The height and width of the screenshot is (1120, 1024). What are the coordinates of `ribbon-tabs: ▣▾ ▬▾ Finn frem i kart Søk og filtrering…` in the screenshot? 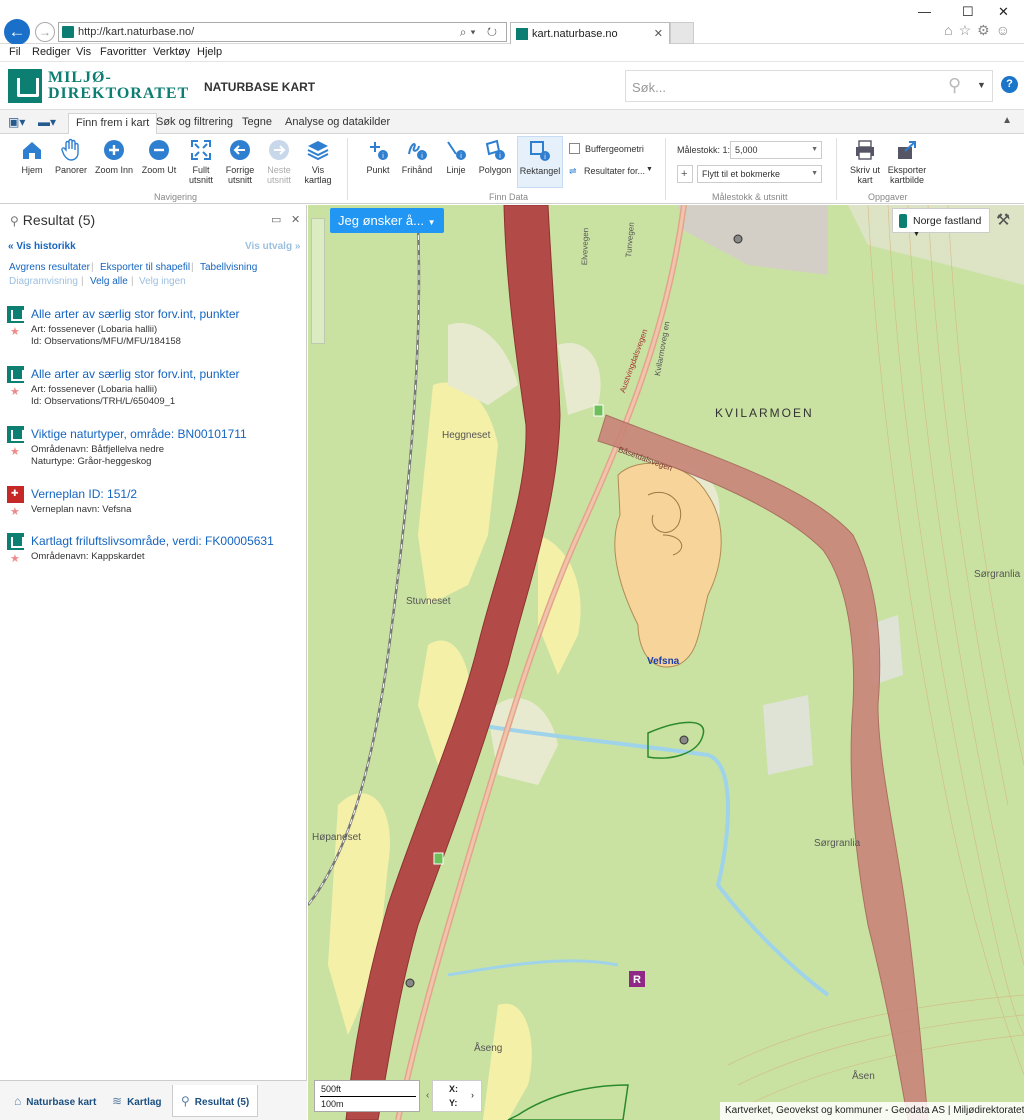 It's located at (512, 122).